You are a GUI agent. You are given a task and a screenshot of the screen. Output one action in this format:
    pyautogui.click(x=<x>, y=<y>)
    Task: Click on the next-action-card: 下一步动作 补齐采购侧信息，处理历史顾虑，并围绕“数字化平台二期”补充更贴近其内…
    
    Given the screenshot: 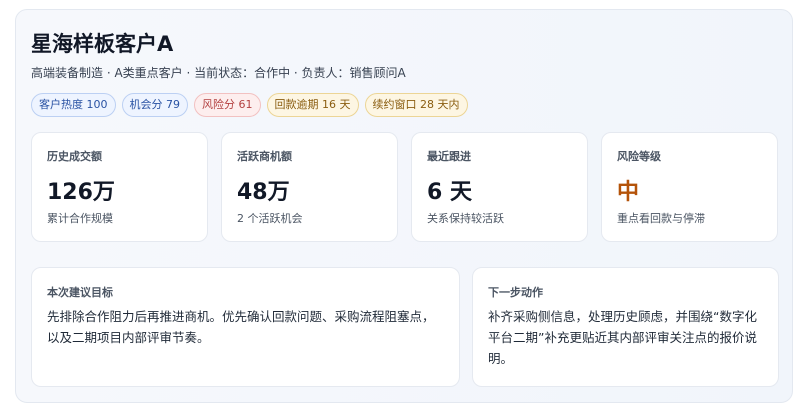 What is the action you would take?
    pyautogui.click(x=625, y=327)
    